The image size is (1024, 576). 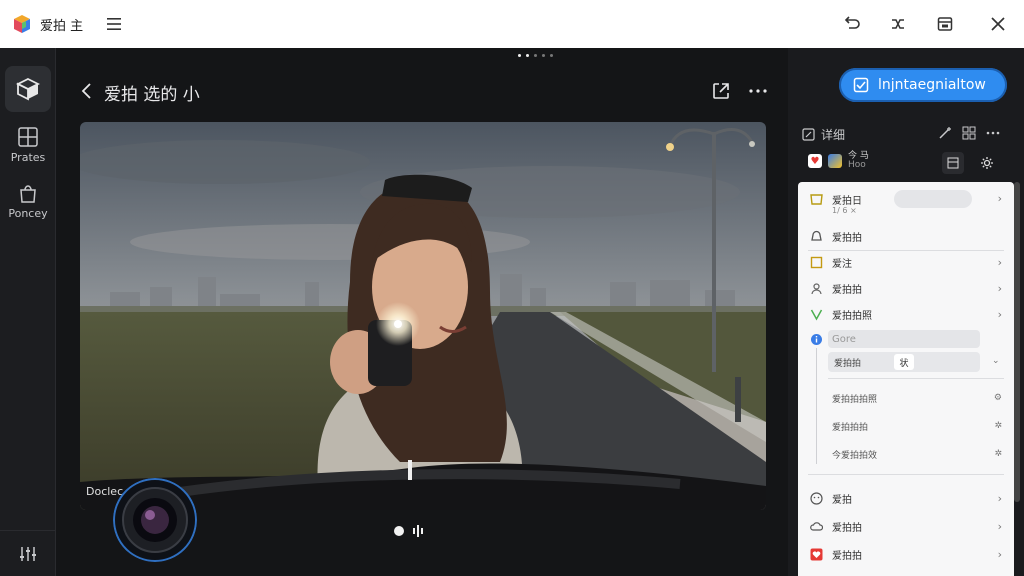 I want to click on submenu-label: 爱拍拍, so click(x=848, y=363).